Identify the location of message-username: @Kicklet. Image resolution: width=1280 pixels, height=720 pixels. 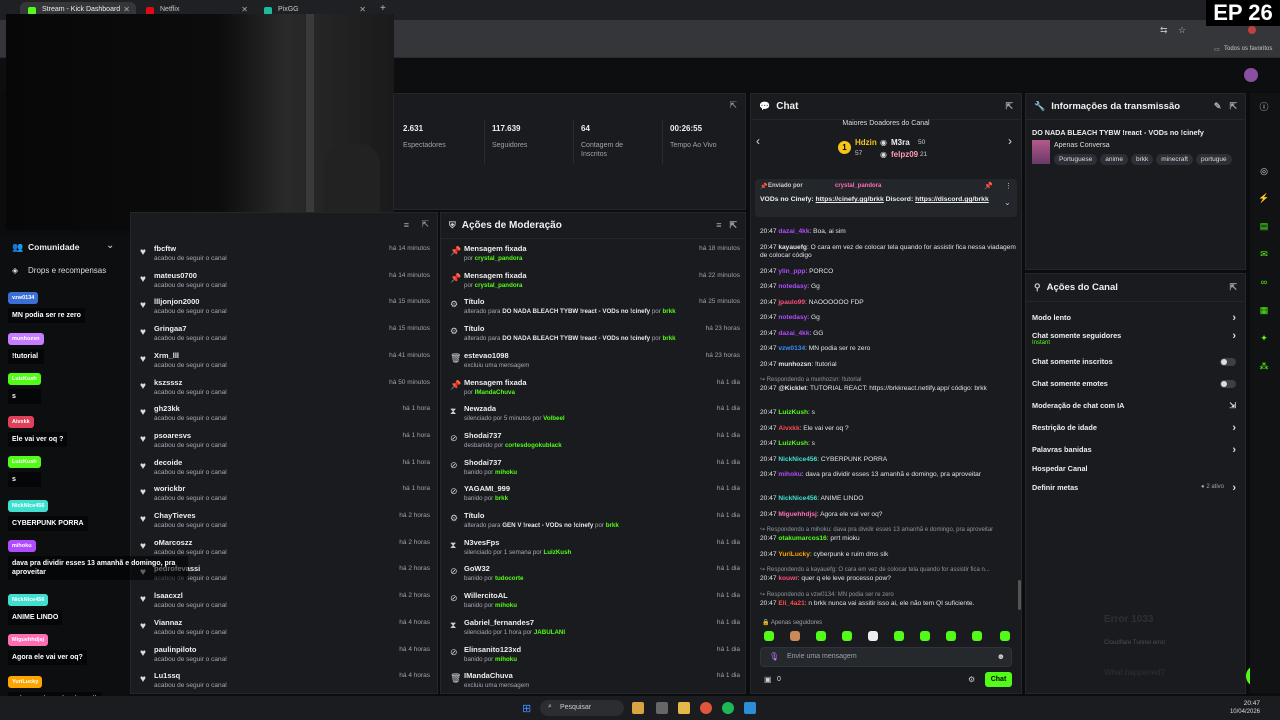
(792, 388).